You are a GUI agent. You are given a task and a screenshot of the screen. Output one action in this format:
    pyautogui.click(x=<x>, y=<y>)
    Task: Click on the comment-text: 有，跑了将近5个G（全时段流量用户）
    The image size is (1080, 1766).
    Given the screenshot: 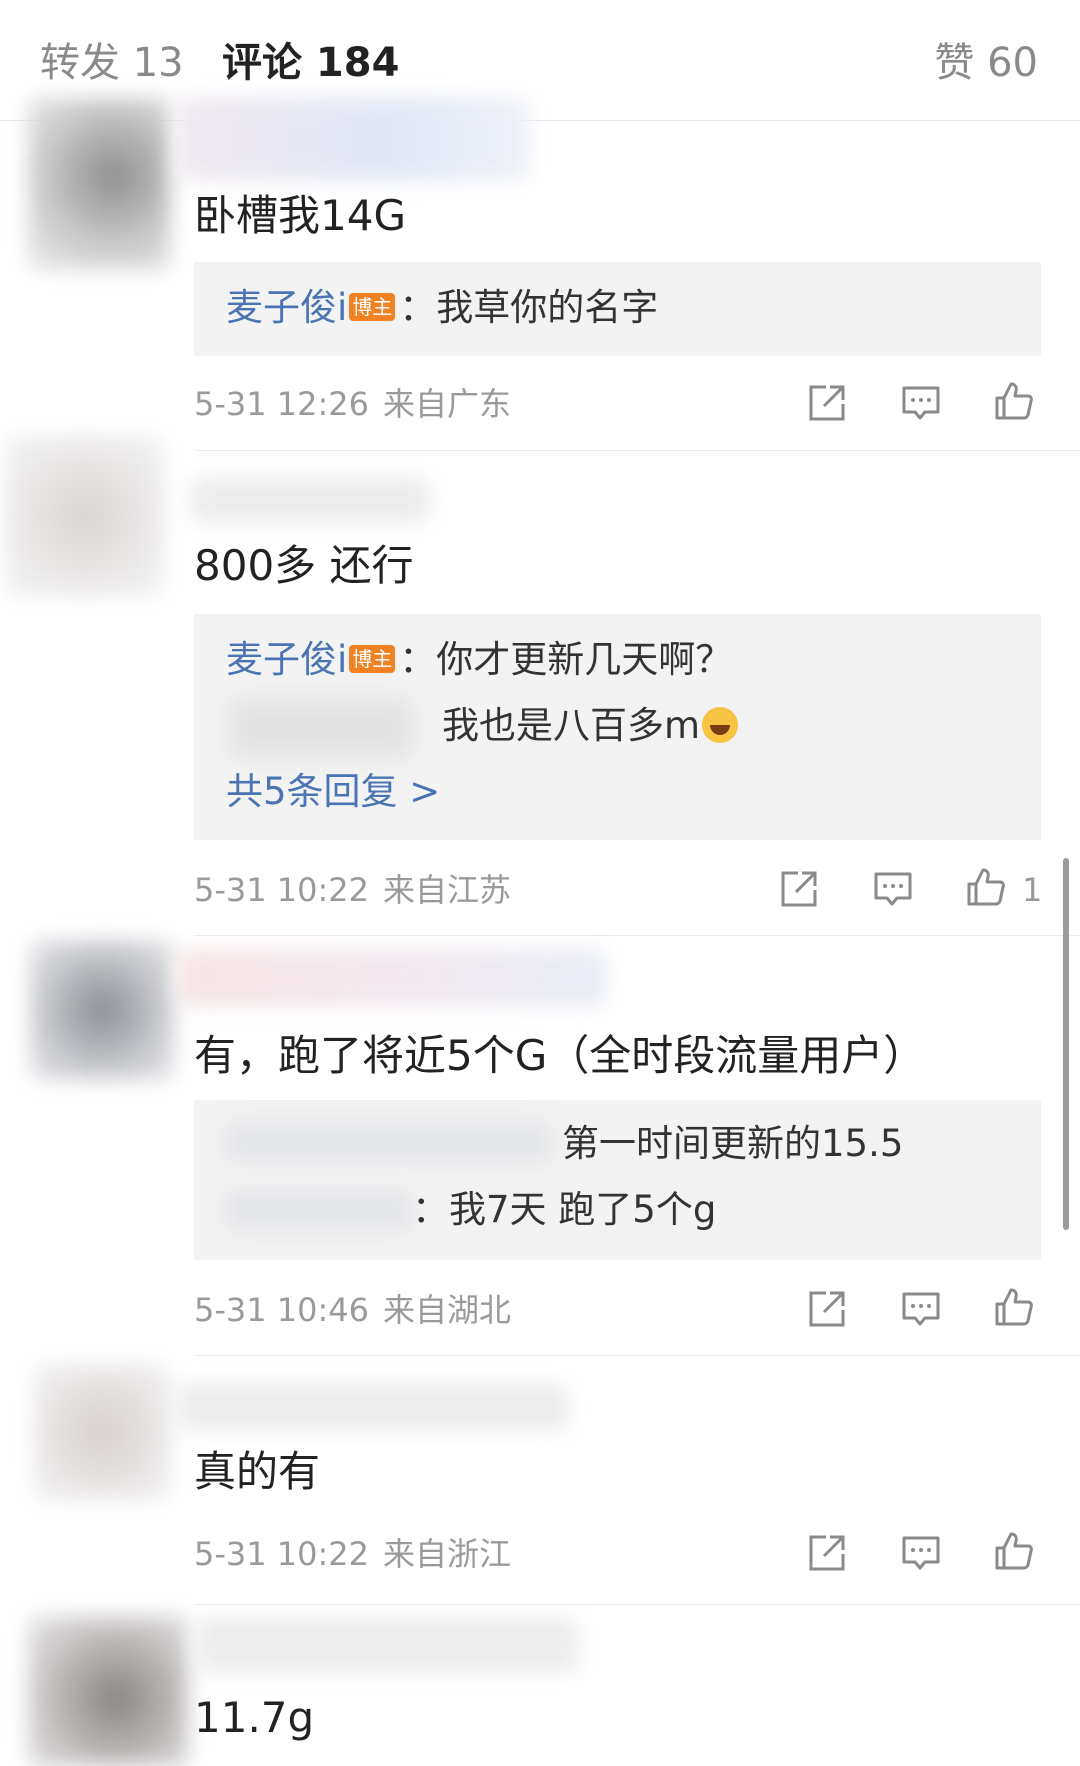 What is the action you would take?
    pyautogui.click(x=560, y=1055)
    